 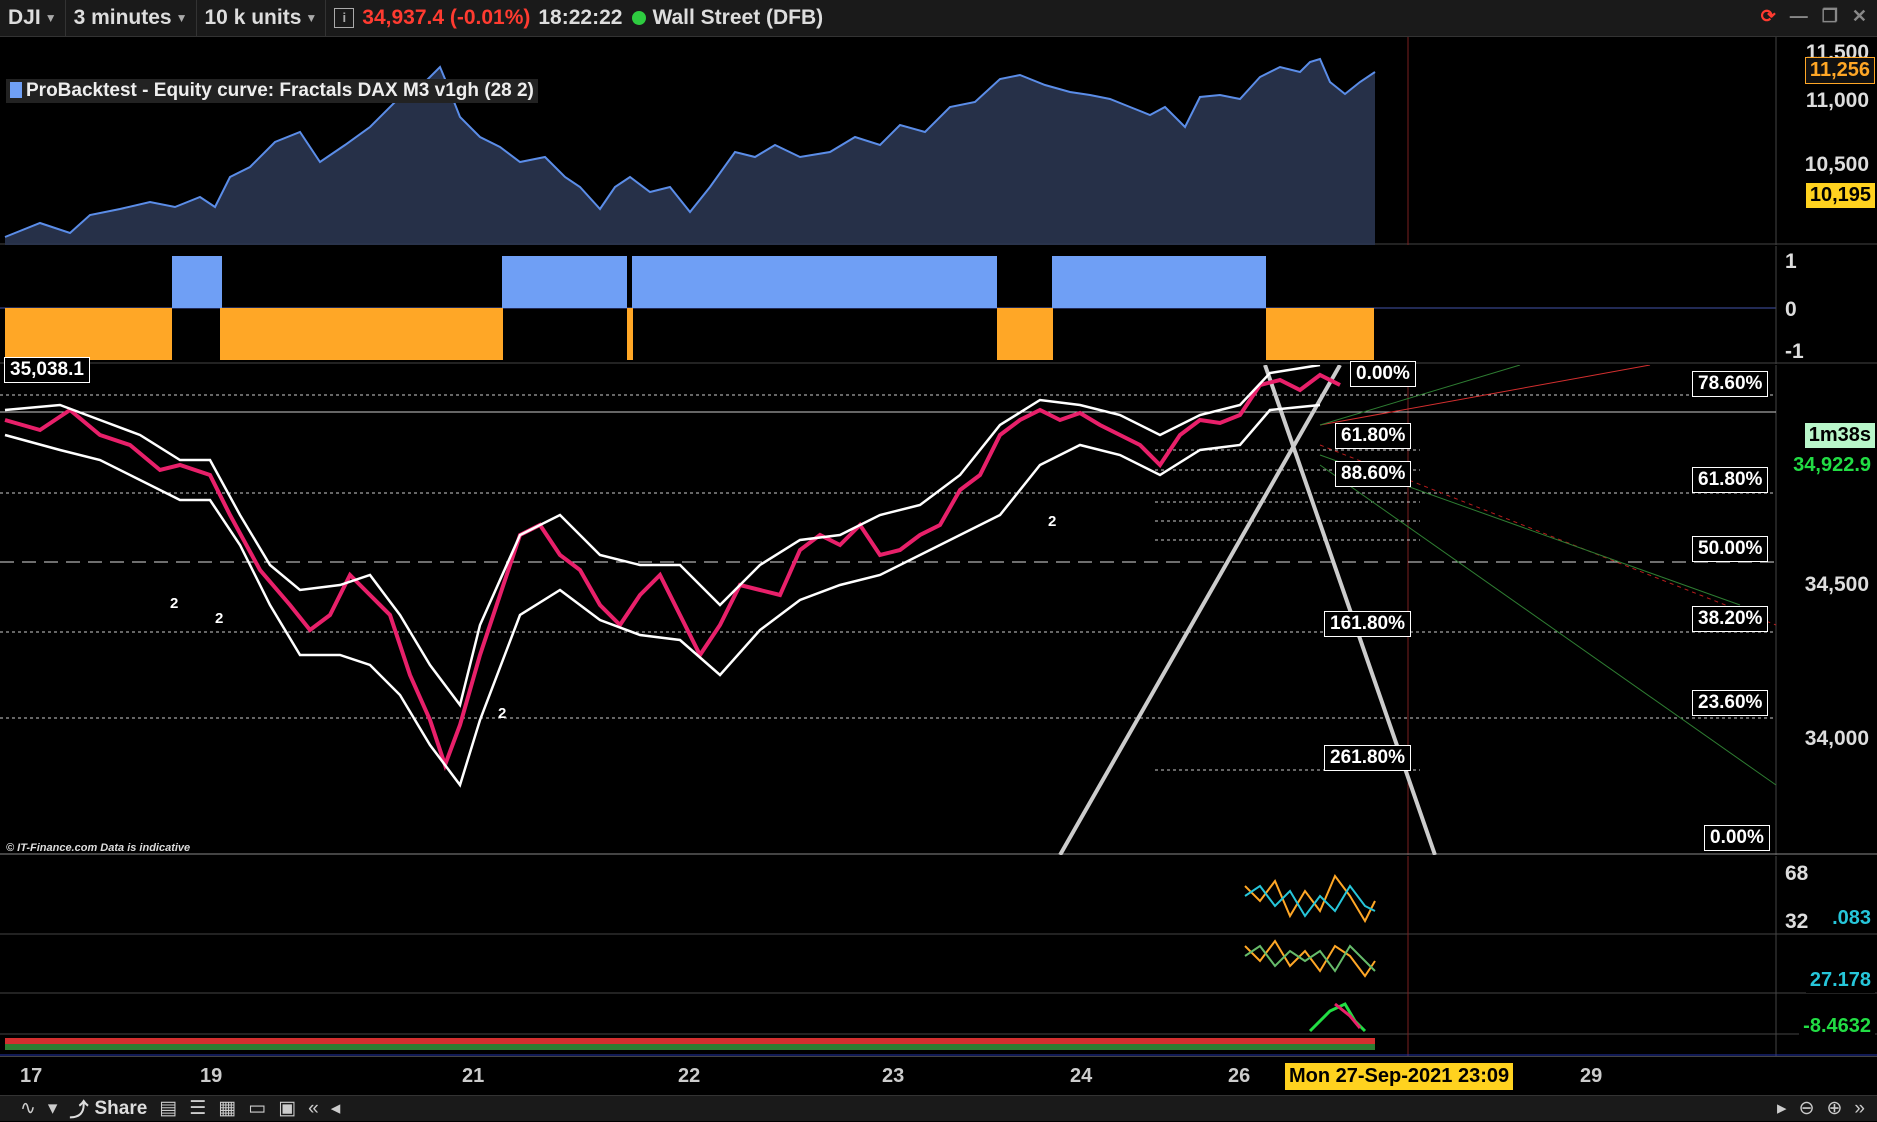 What do you see at coordinates (1794, 351) in the screenshot?
I see `position-axis-tick: -1` at bounding box center [1794, 351].